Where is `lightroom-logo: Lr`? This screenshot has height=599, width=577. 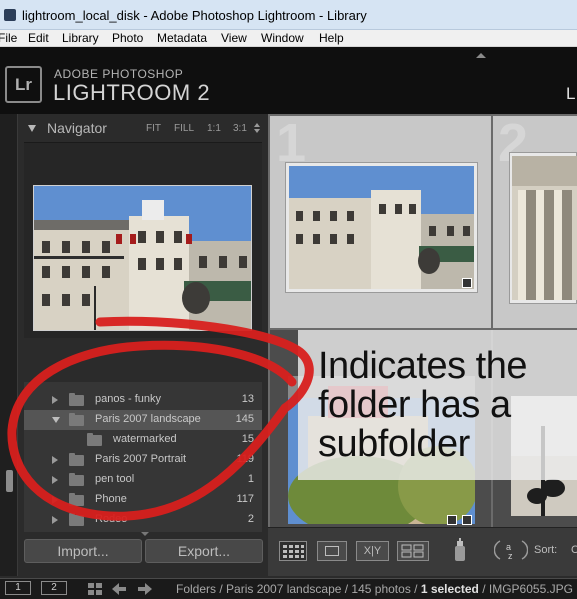 lightroom-logo: Lr is located at coordinates (23, 84).